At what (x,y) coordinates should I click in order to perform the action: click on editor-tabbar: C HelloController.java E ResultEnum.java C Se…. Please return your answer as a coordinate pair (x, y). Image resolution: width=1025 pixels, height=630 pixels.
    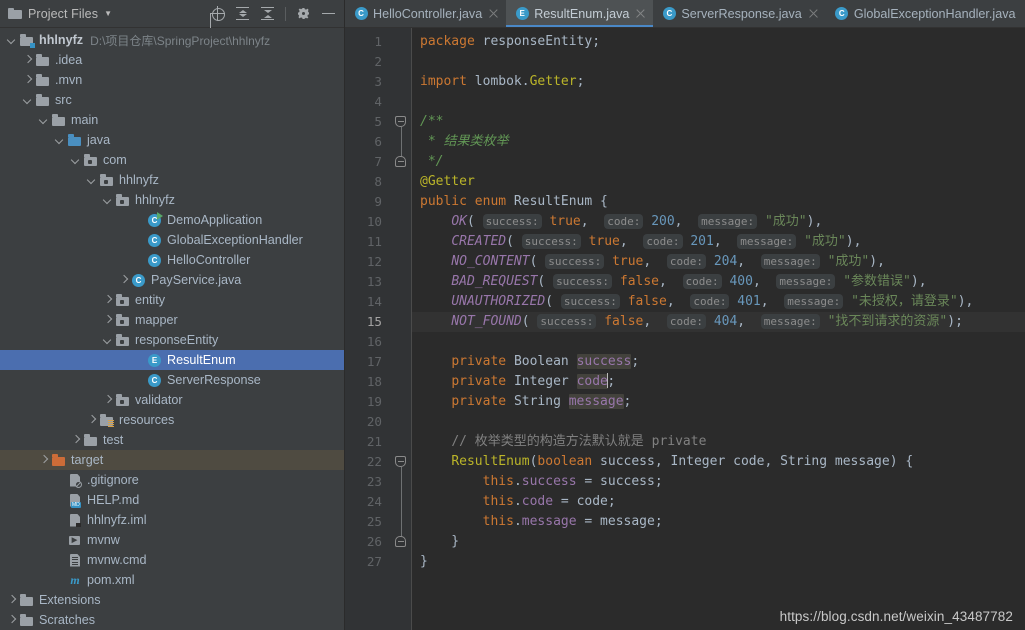
    Looking at the image, I should click on (685, 14).